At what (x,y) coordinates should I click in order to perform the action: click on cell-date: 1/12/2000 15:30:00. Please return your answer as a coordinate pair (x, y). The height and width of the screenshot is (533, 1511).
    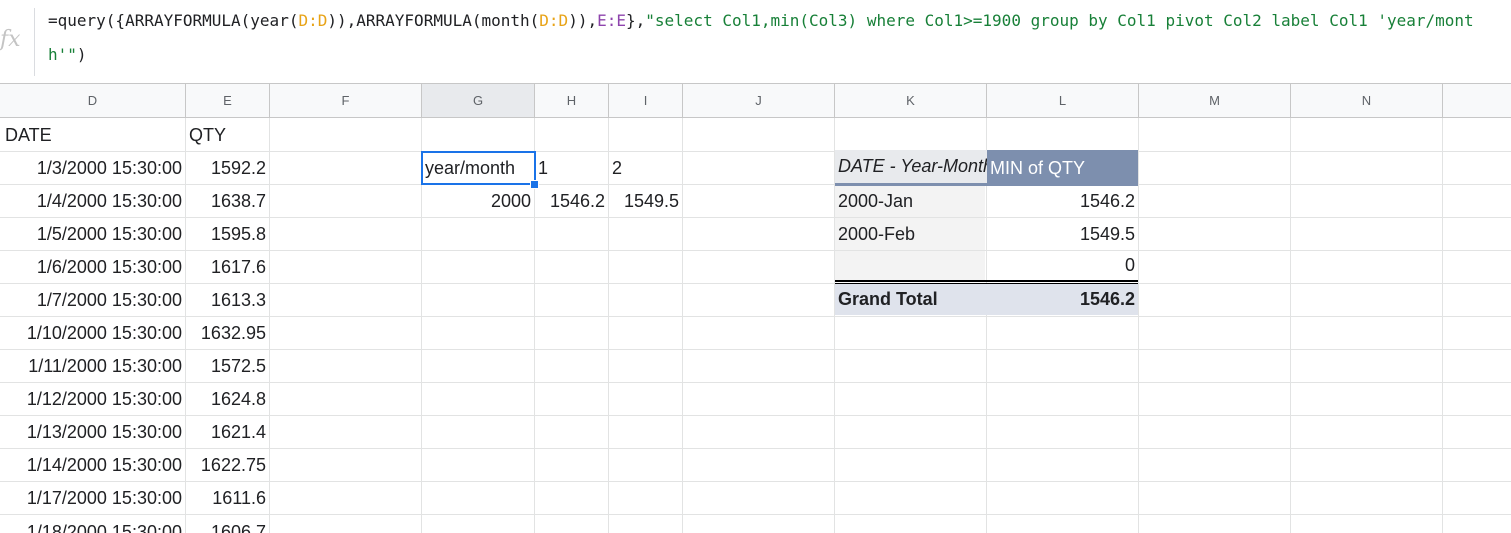
    Looking at the image, I should click on (92, 399).